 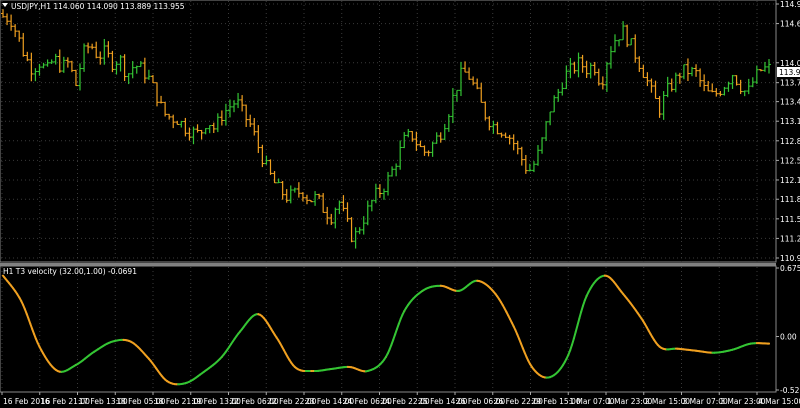 What do you see at coordinates (779, 401) in the screenshot?
I see `time-tick-label: 4 Mar 15:00` at bounding box center [779, 401].